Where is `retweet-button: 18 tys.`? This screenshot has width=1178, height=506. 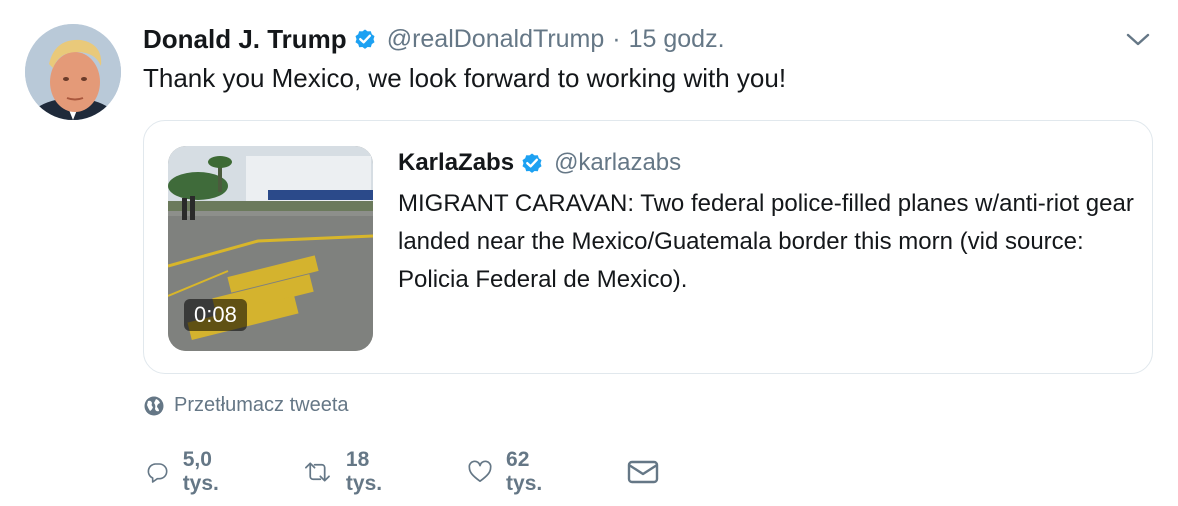 retweet-button: 18 tys. is located at coordinates (348, 471).